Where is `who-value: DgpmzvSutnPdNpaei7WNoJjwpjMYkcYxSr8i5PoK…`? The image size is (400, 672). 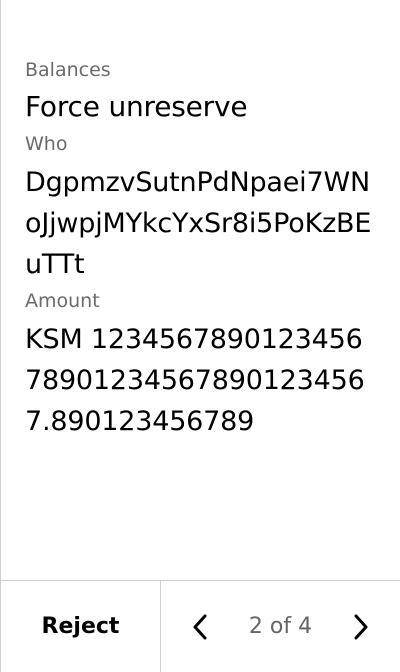
who-value: DgpmzvSutnPdNpaei7WNoJjwpjMYkcYxSr8i5PoK… is located at coordinates (198, 223).